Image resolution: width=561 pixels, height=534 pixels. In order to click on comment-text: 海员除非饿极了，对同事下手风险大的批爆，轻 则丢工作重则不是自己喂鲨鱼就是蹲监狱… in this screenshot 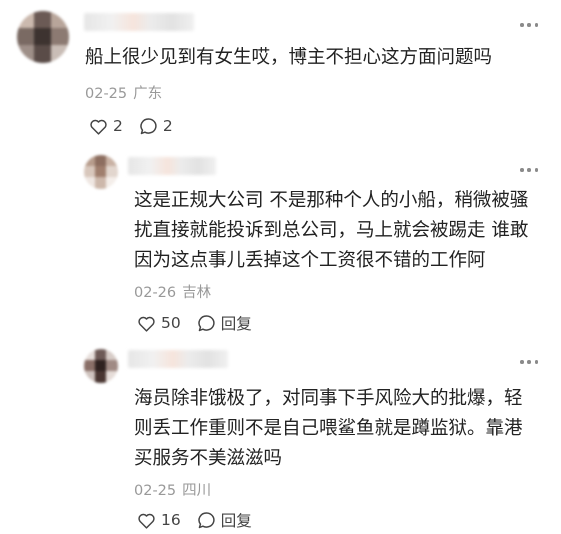, I will do `click(328, 428)`.